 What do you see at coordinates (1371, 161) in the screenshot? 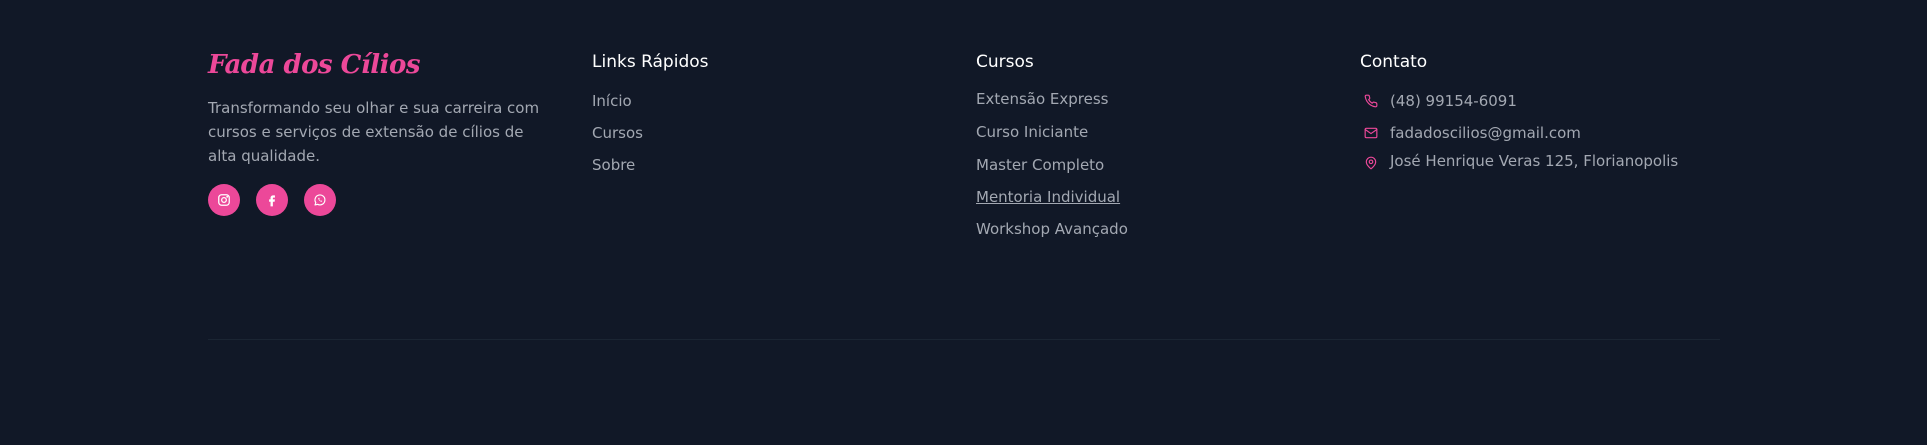
I see `map-pin-icon` at bounding box center [1371, 161].